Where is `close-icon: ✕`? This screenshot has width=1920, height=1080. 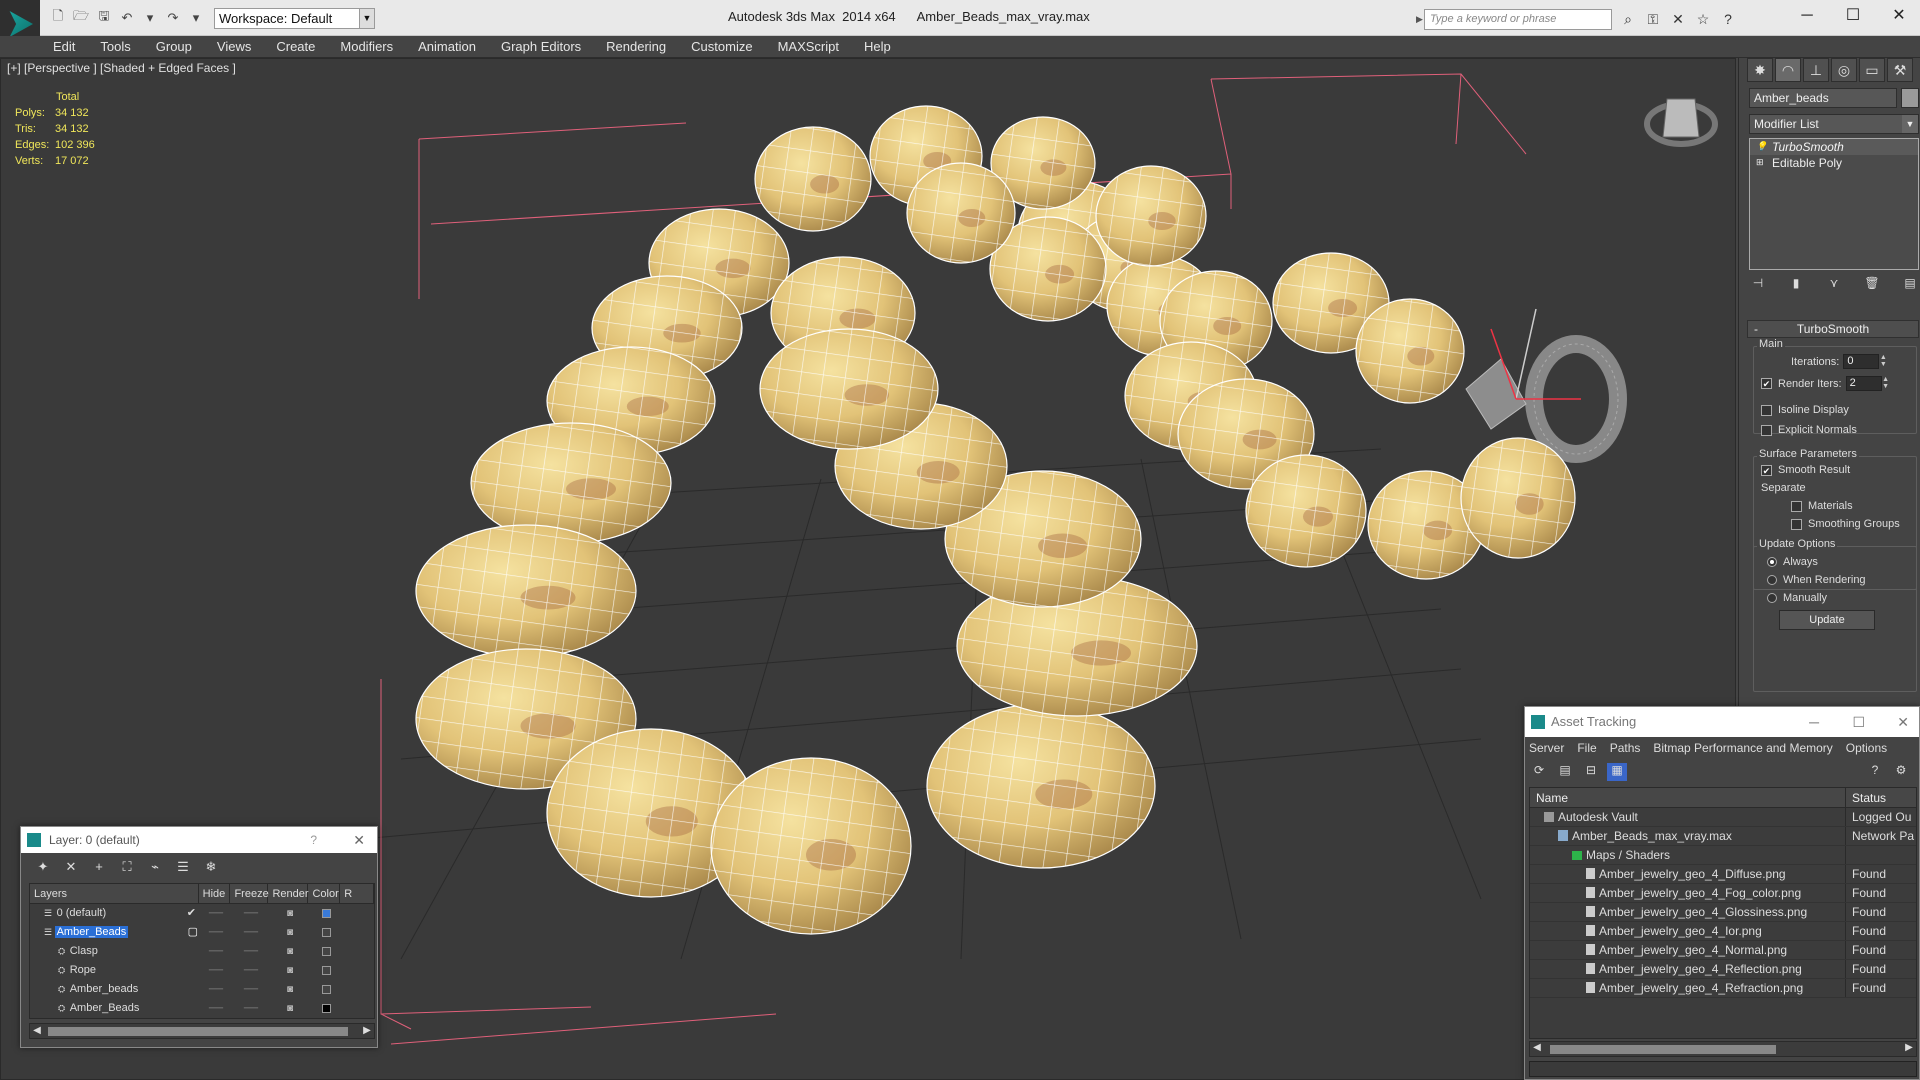
close-icon: ✕ is located at coordinates (1903, 722).